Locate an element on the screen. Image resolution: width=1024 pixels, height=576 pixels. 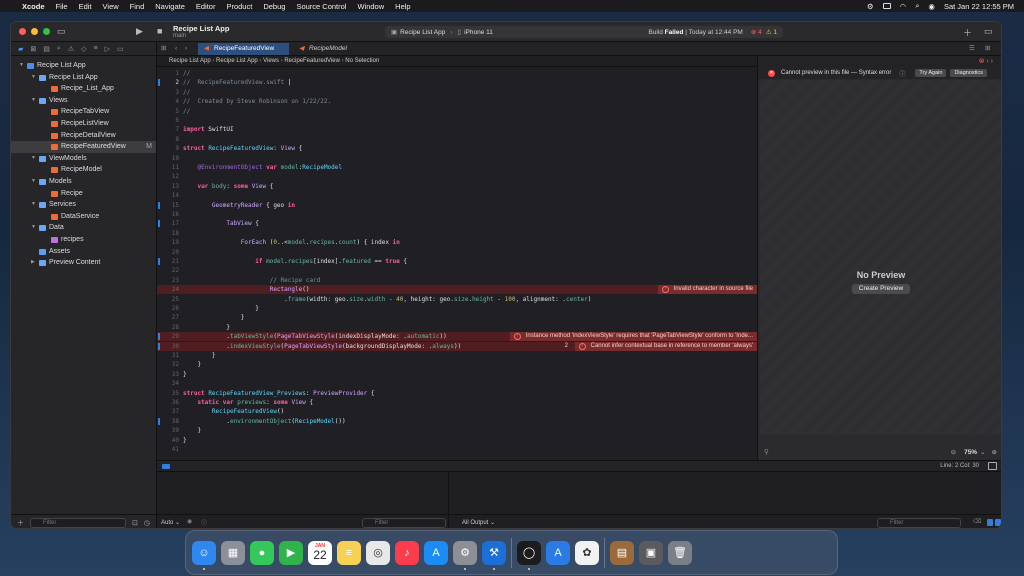
create-preview-button: Create Preview is located at coordinates (881, 289).